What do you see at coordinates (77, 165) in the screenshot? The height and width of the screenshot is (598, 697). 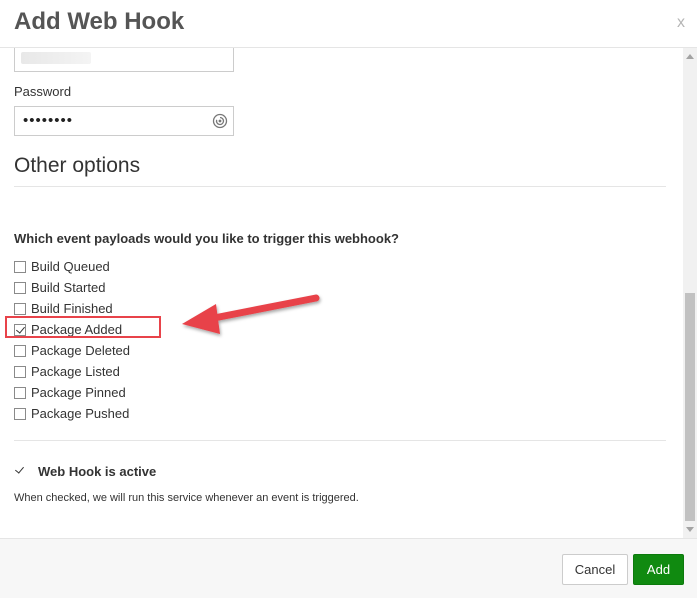 I see `other-options-heading: Other options` at bounding box center [77, 165].